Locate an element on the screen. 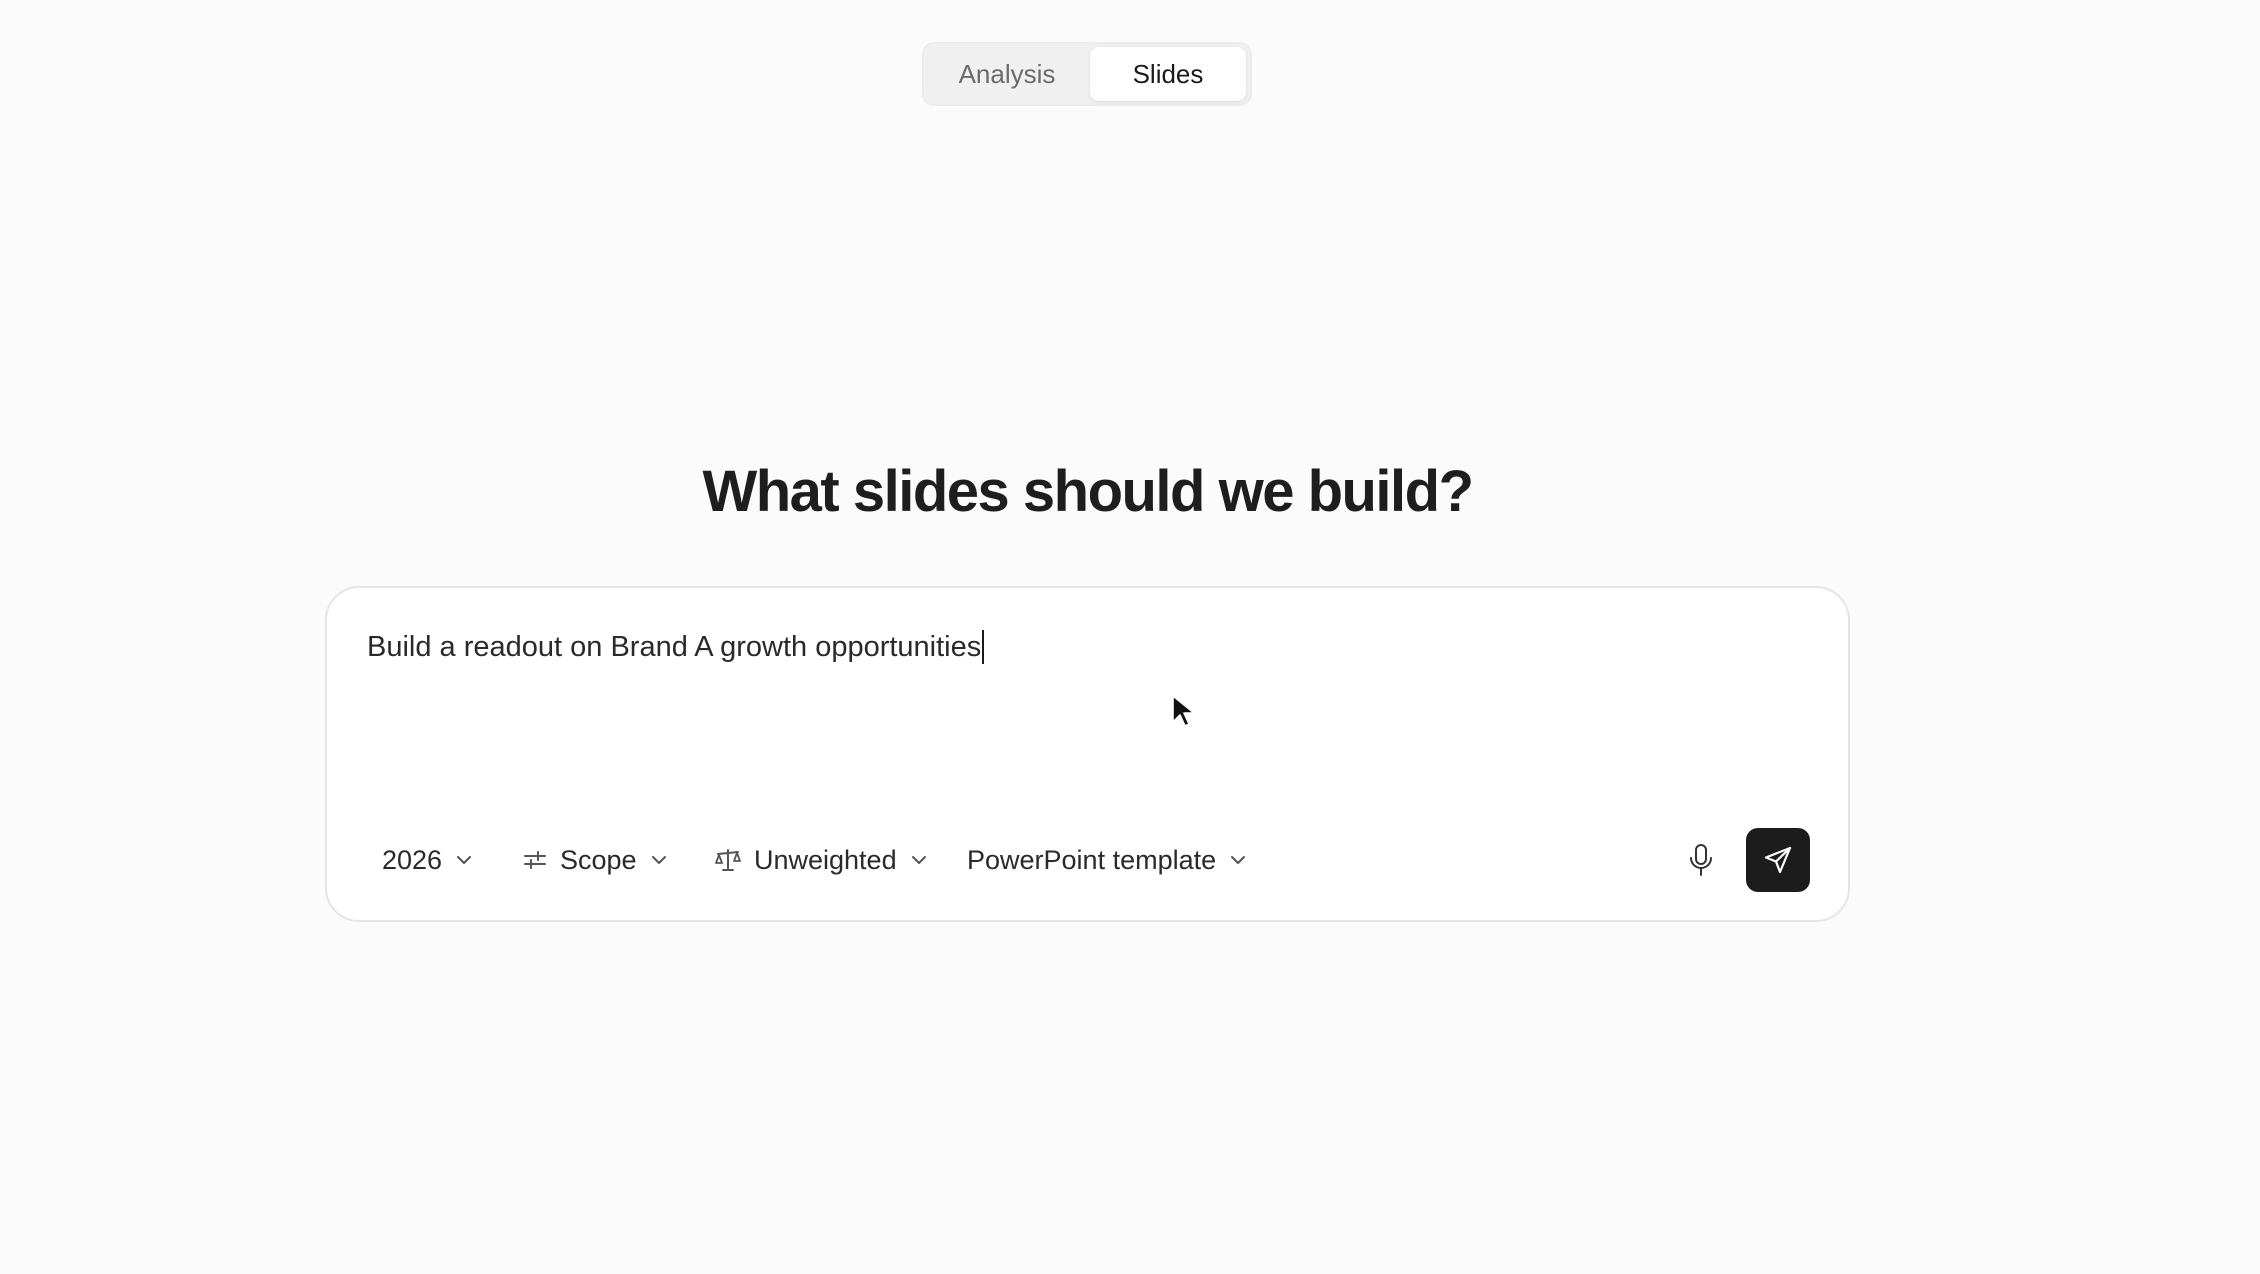 This screenshot has width=2260, height=1274. scope-dropdown: Scope is located at coordinates (595, 860).